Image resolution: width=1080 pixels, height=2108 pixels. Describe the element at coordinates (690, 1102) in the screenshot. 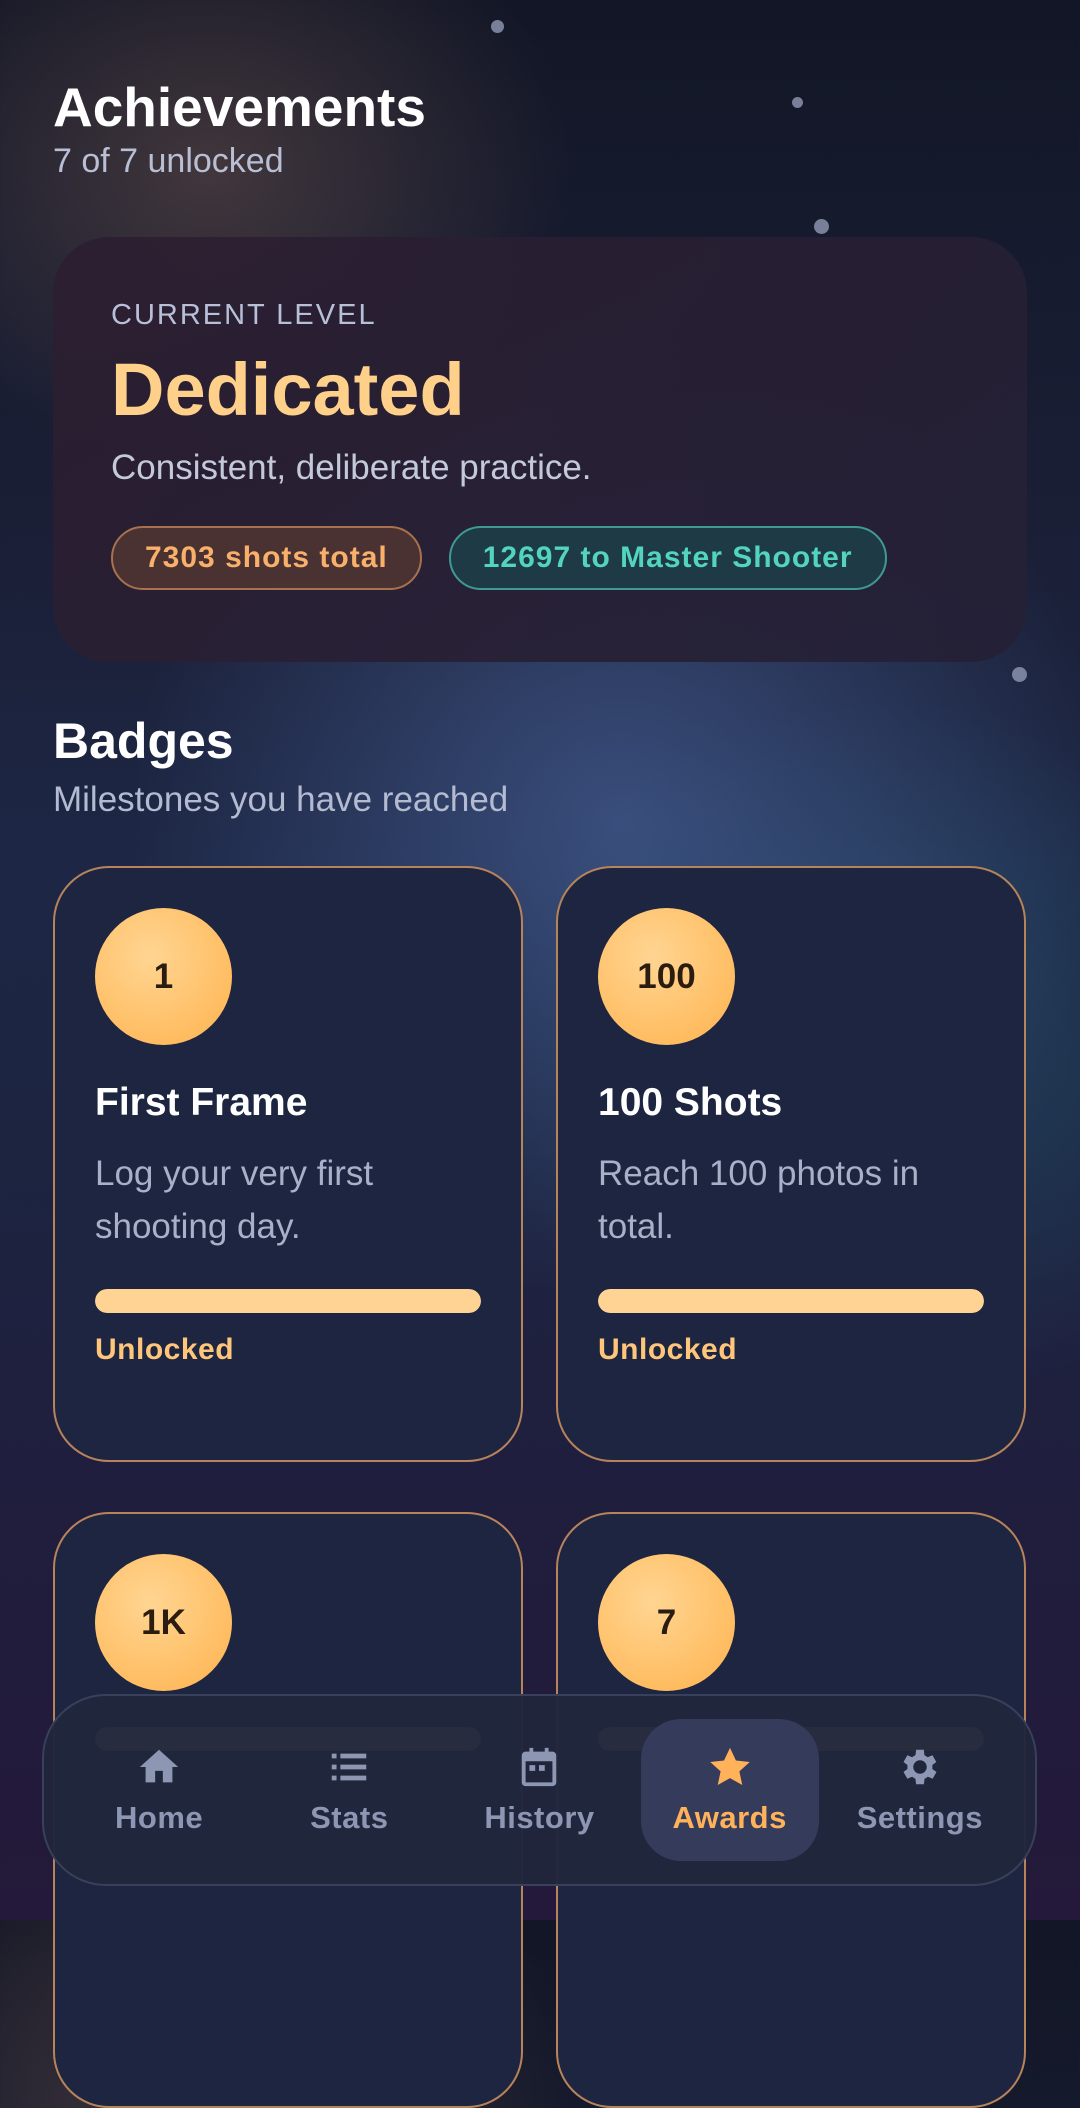

I see `badge-name: 100 Shots` at that location.